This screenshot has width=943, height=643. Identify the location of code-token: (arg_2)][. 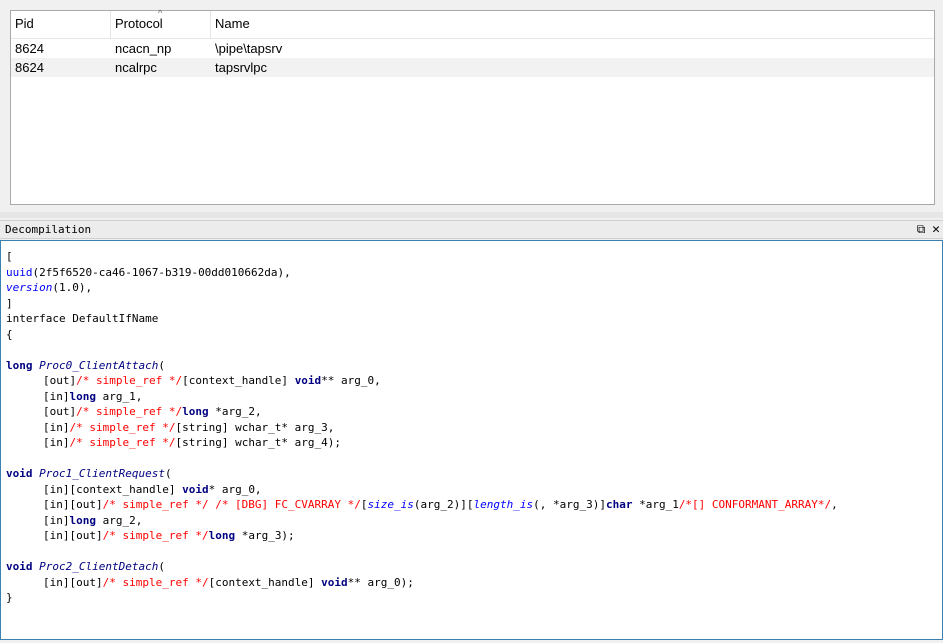
(443, 504).